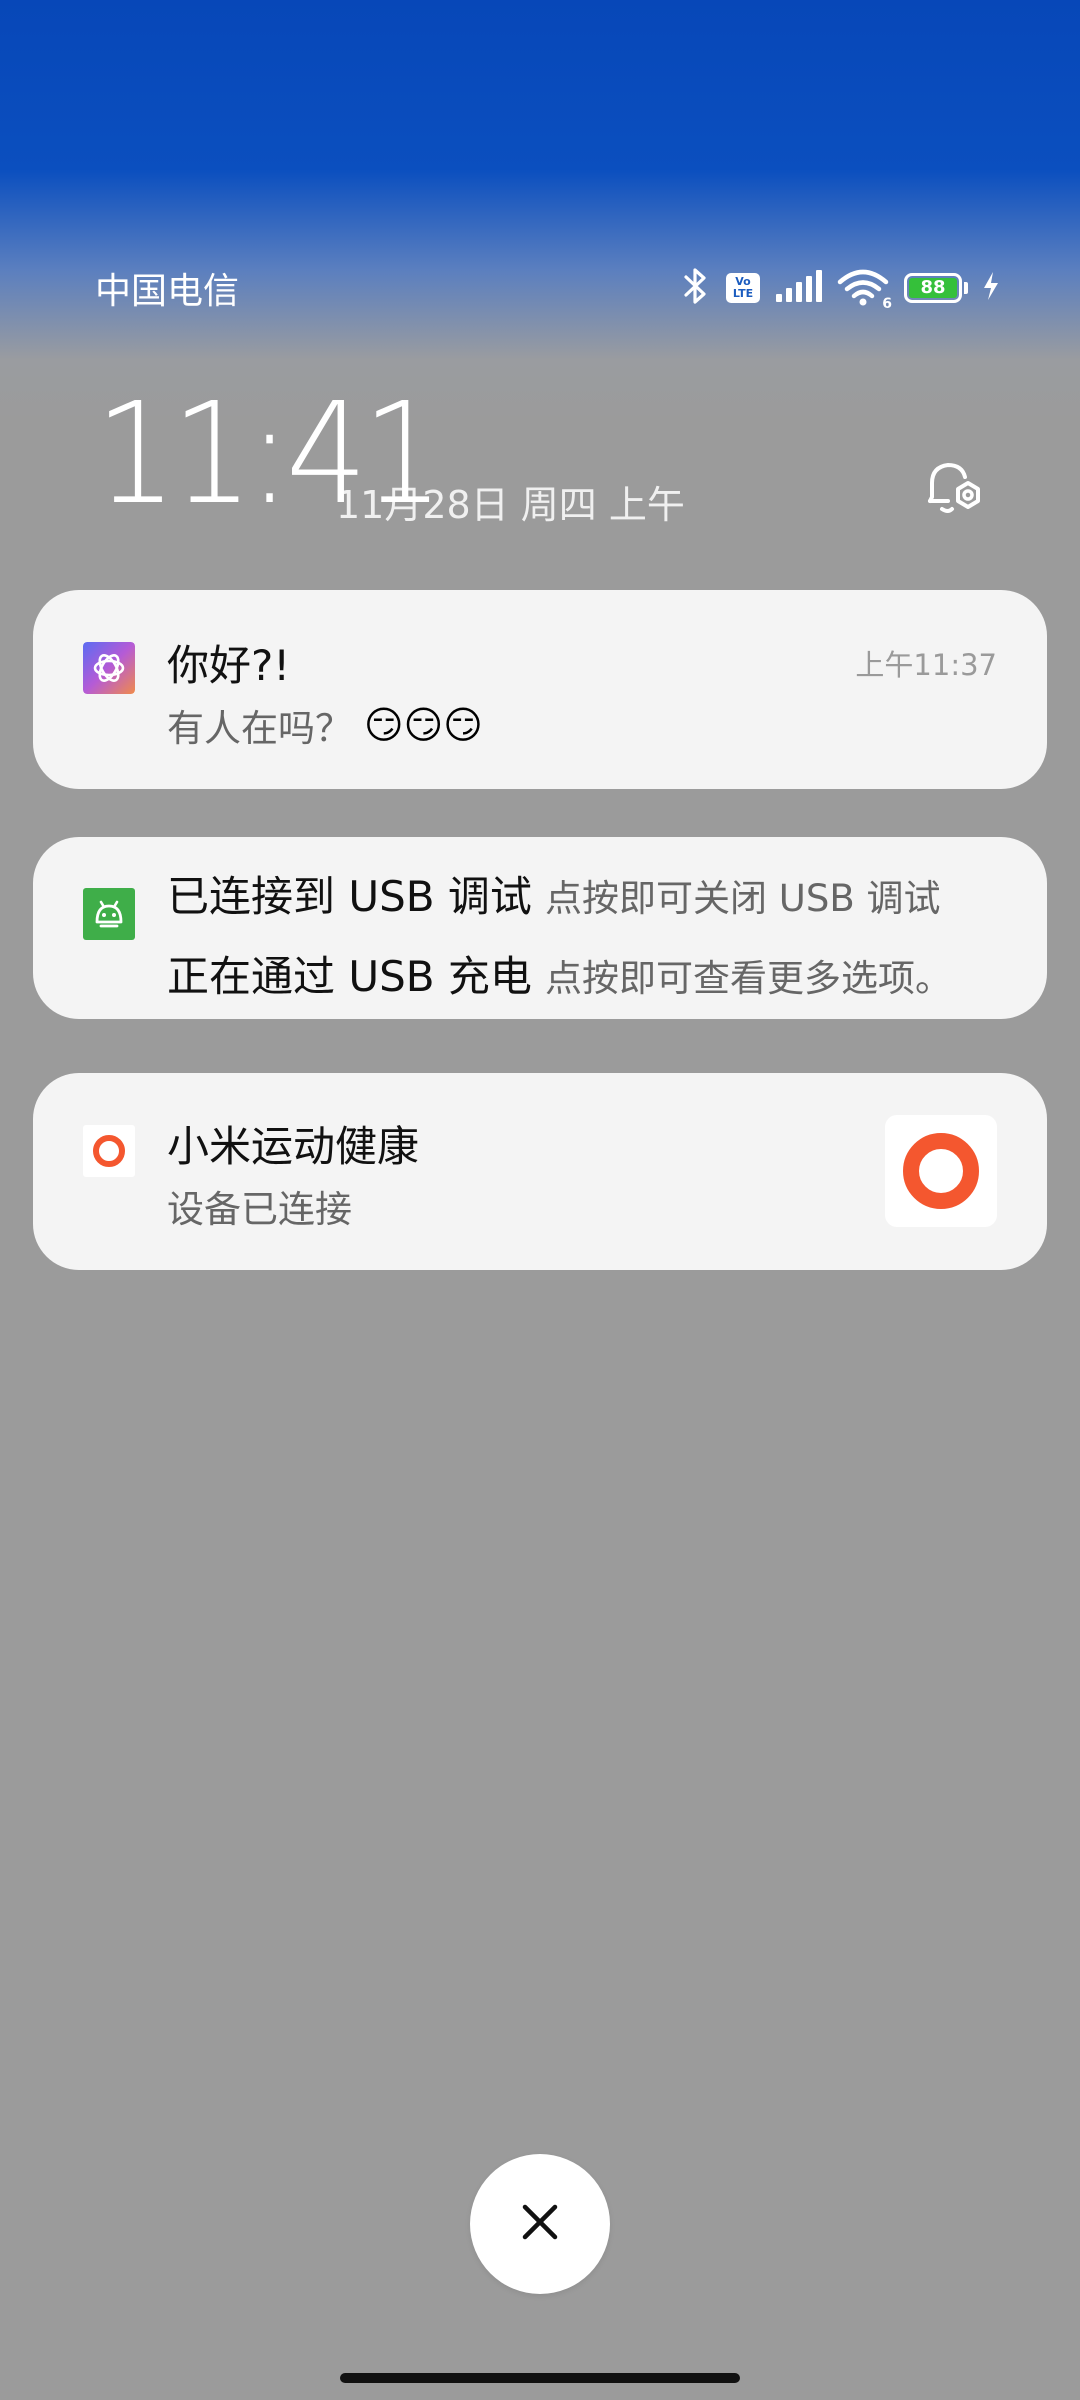  What do you see at coordinates (540, 2378) in the screenshot?
I see `home-indicator` at bounding box center [540, 2378].